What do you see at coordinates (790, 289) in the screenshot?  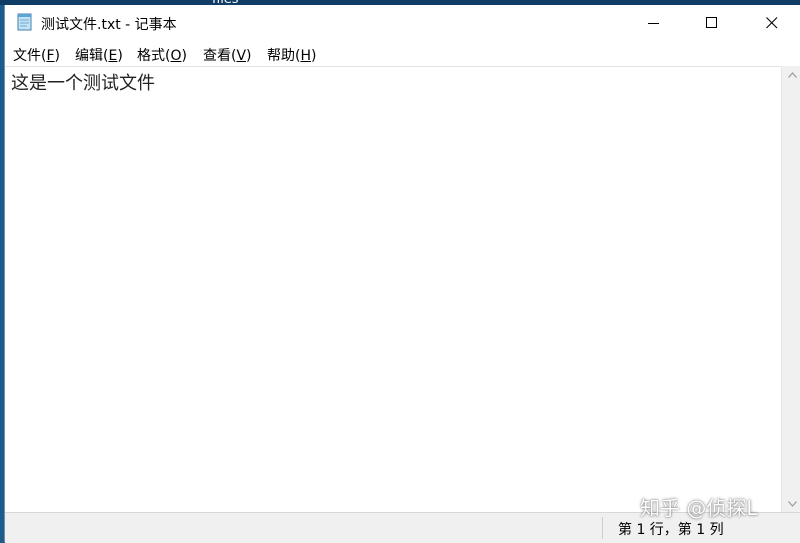 I see `vertical-scrollbar` at bounding box center [790, 289].